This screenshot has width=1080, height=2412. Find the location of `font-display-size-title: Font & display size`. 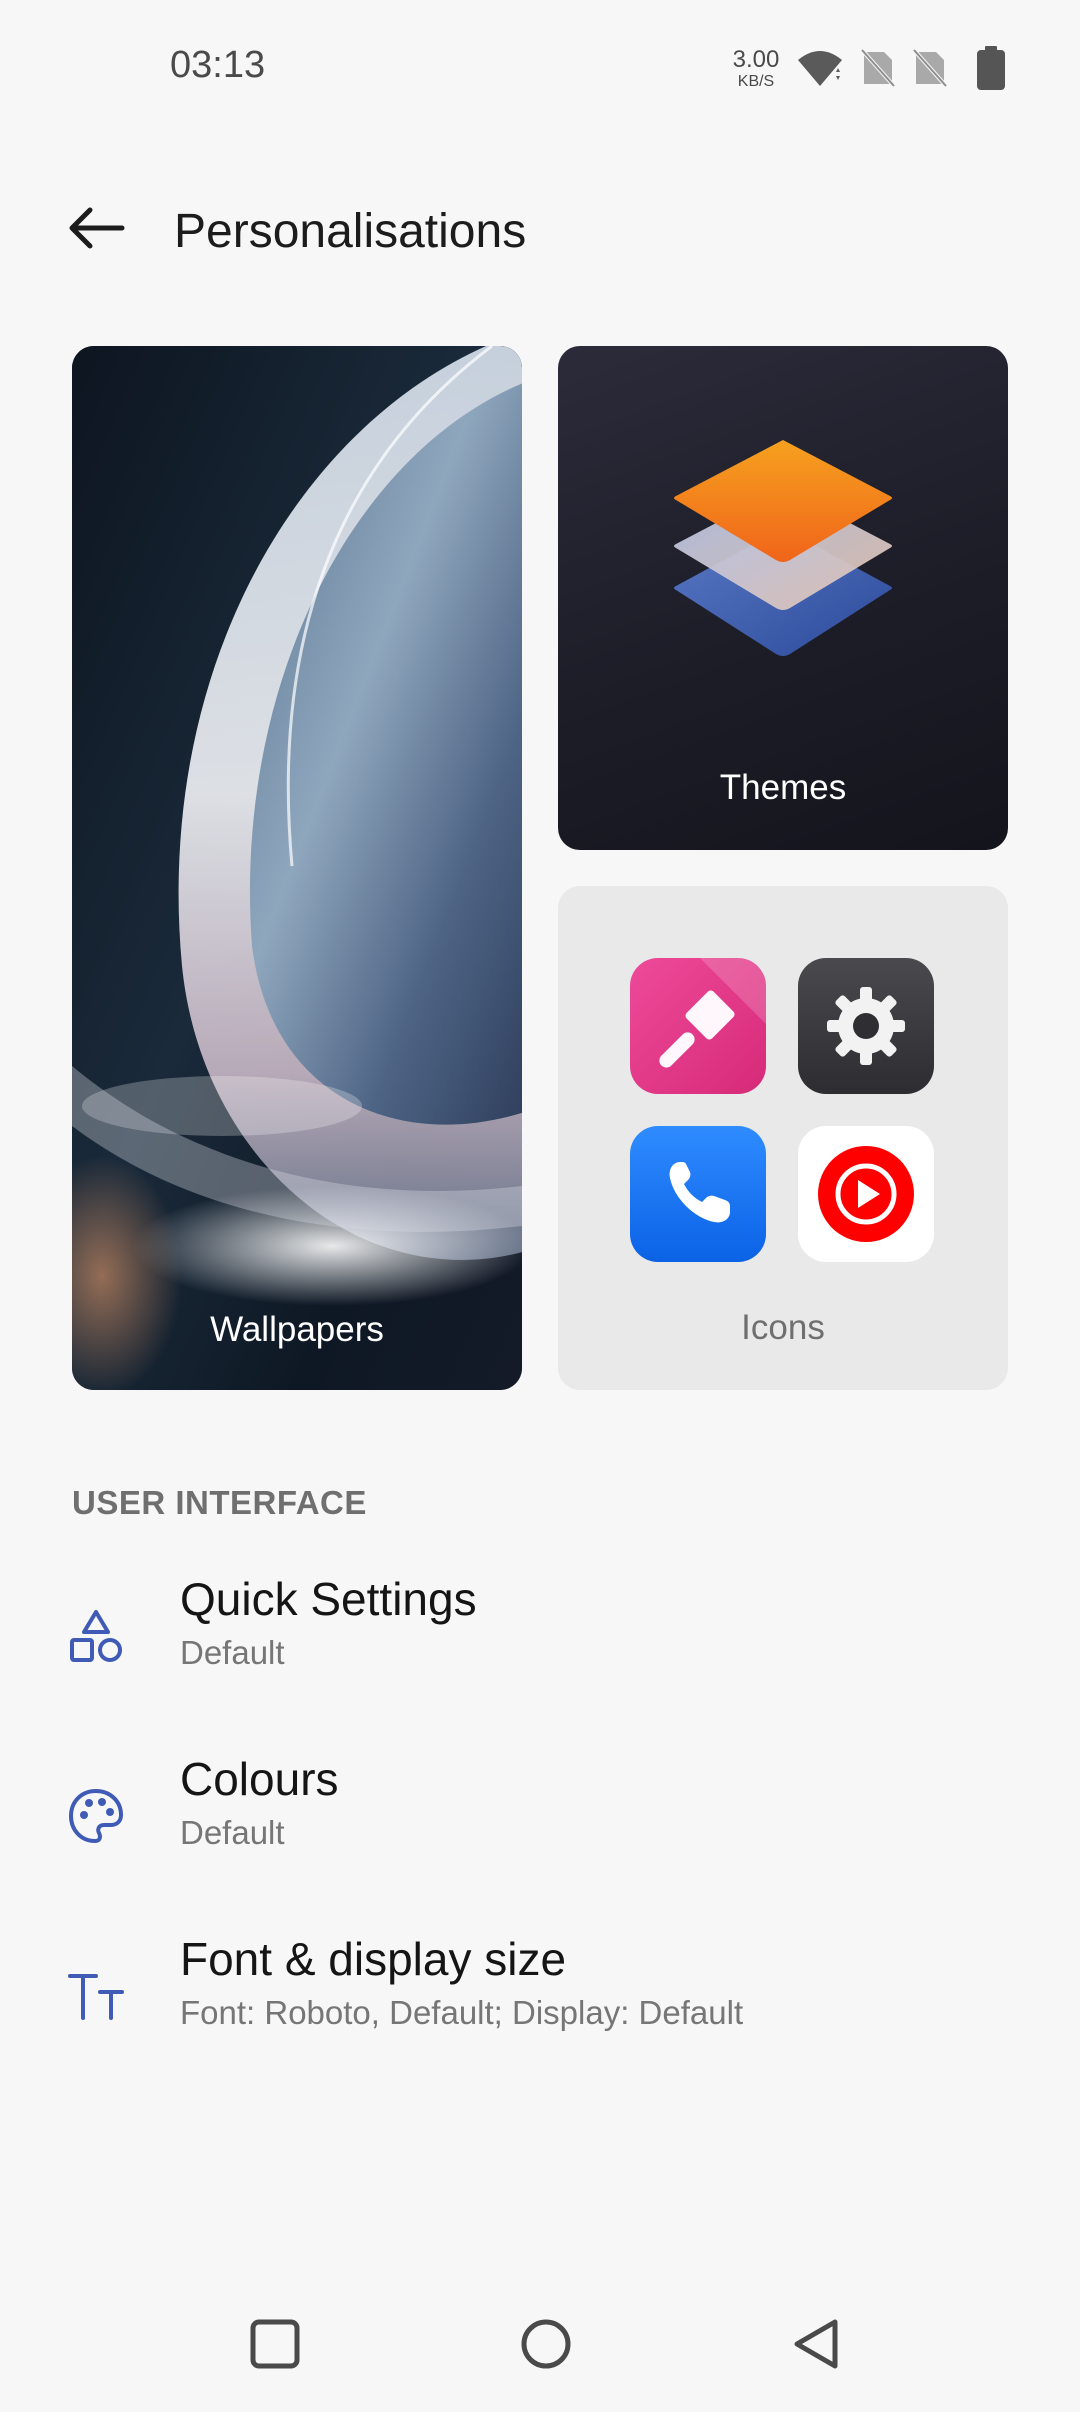

font-display-size-title: Font & display size is located at coordinates (373, 1959).